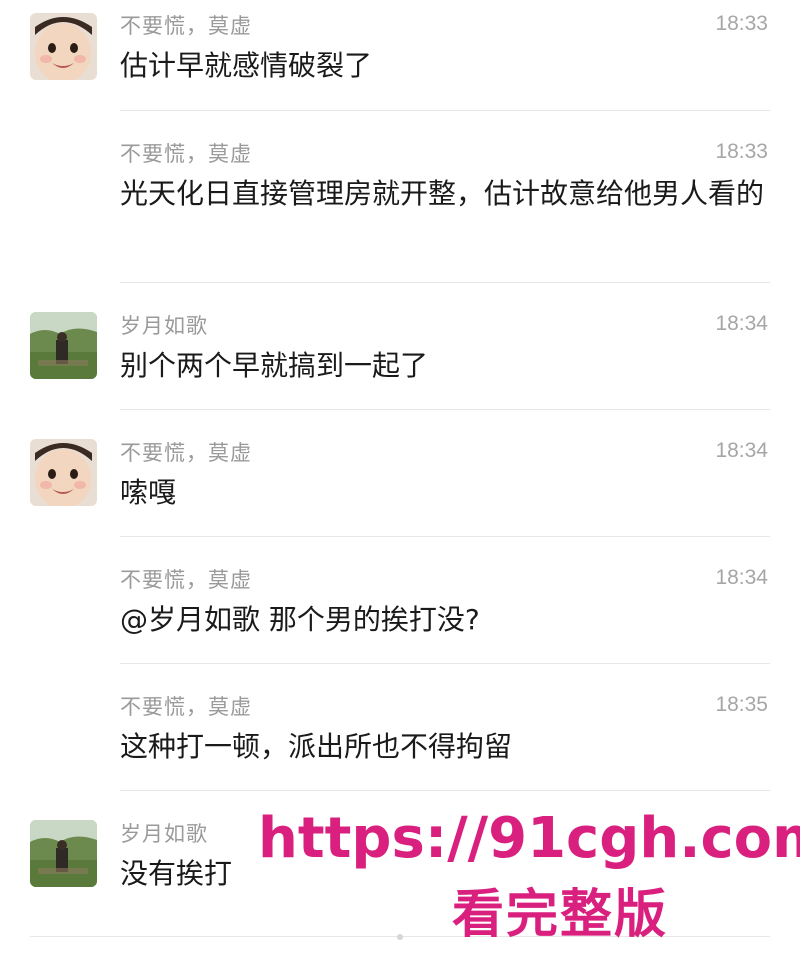  What do you see at coordinates (300, 619) in the screenshot?
I see `message-text: @岁月如歌 那个男的挨打没?` at bounding box center [300, 619].